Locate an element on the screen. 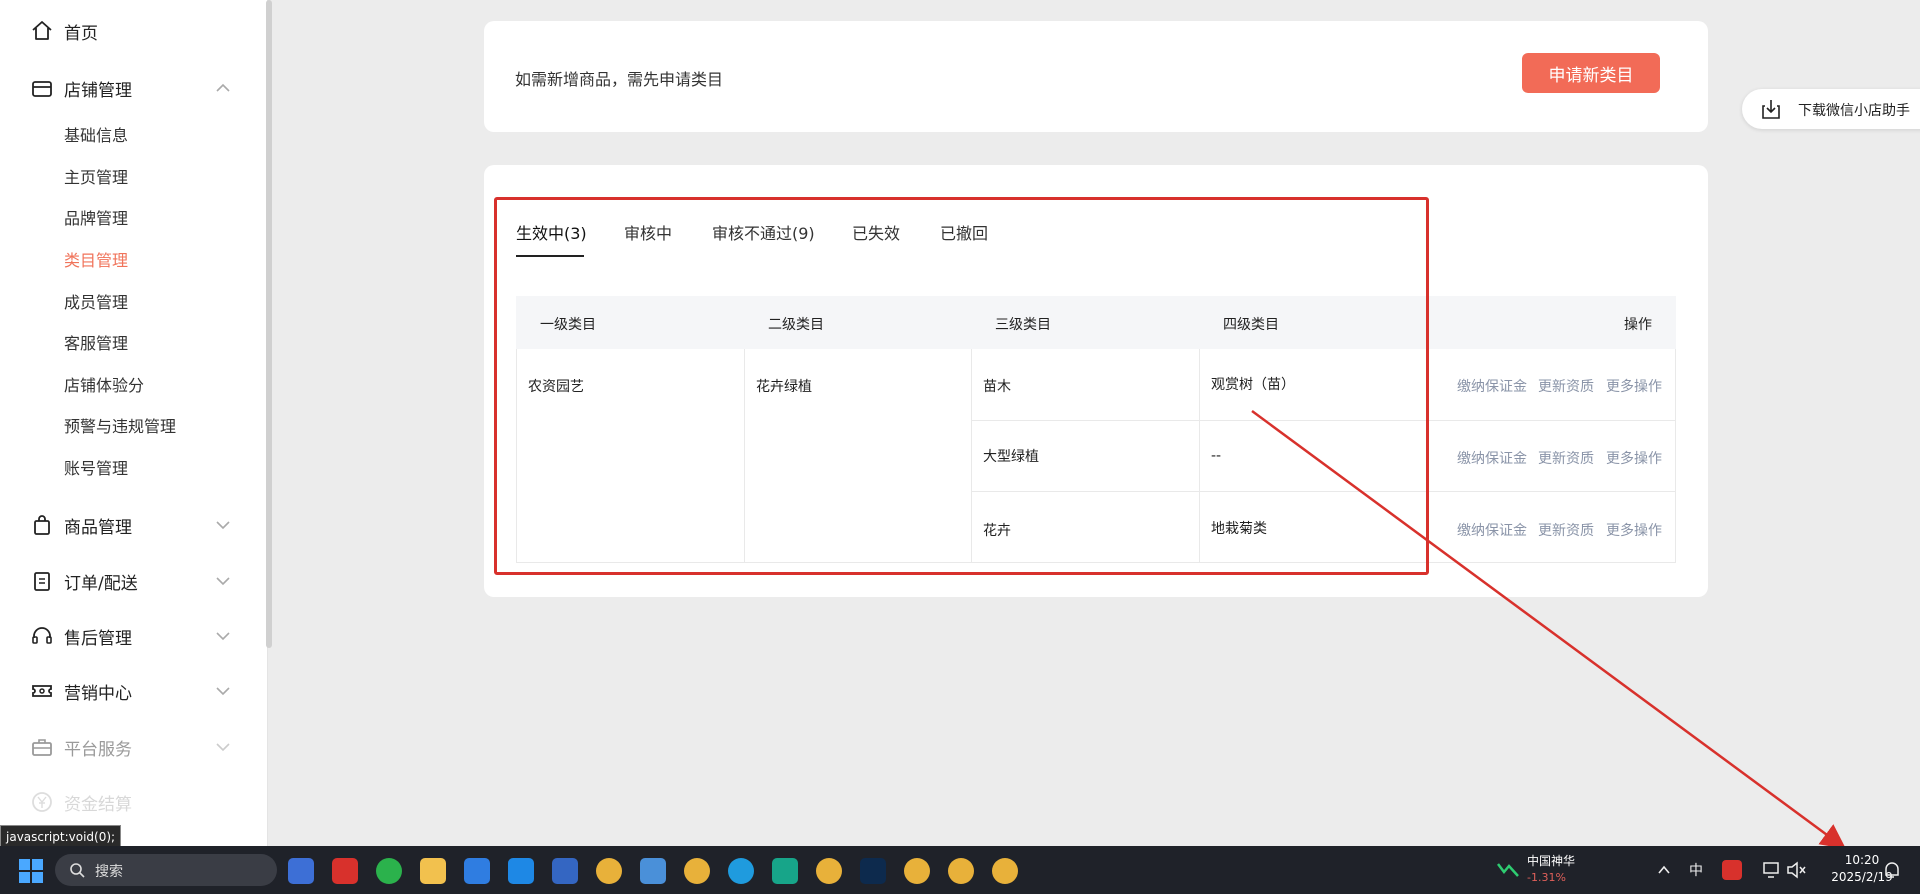 This screenshot has width=1920, height=894. clipboard-icon is located at coordinates (42, 581).